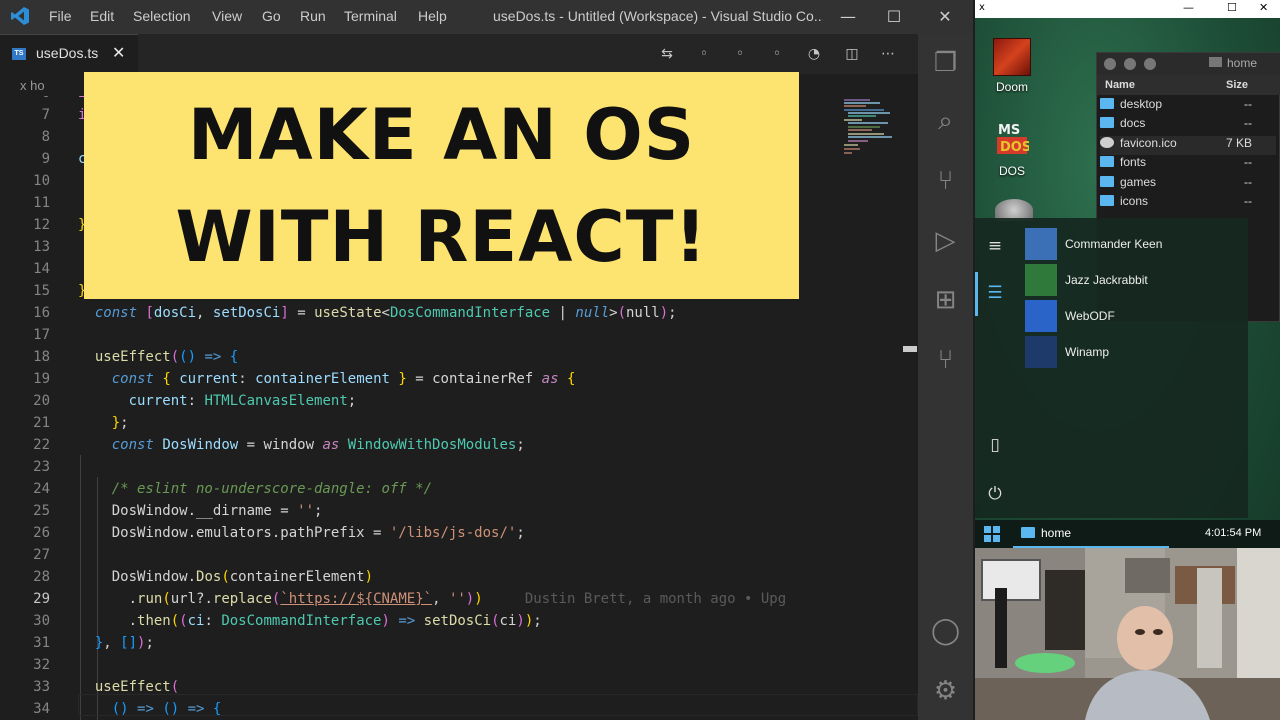 This screenshot has width=1280, height=720. I want to click on tab-label: useDos.ts, so click(67, 53).